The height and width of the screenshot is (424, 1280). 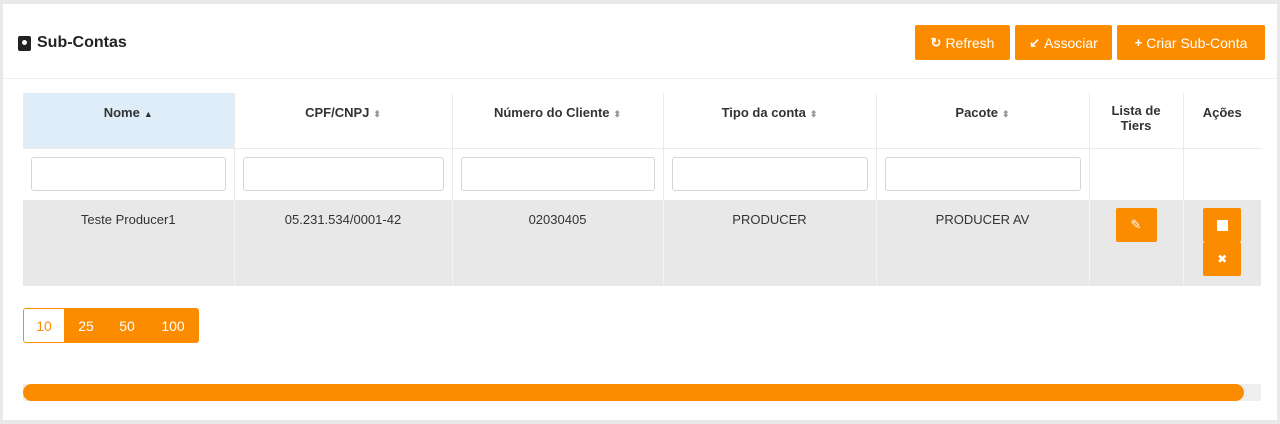 I want to click on edit-tiers-button: ✎, so click(x=1136, y=225).